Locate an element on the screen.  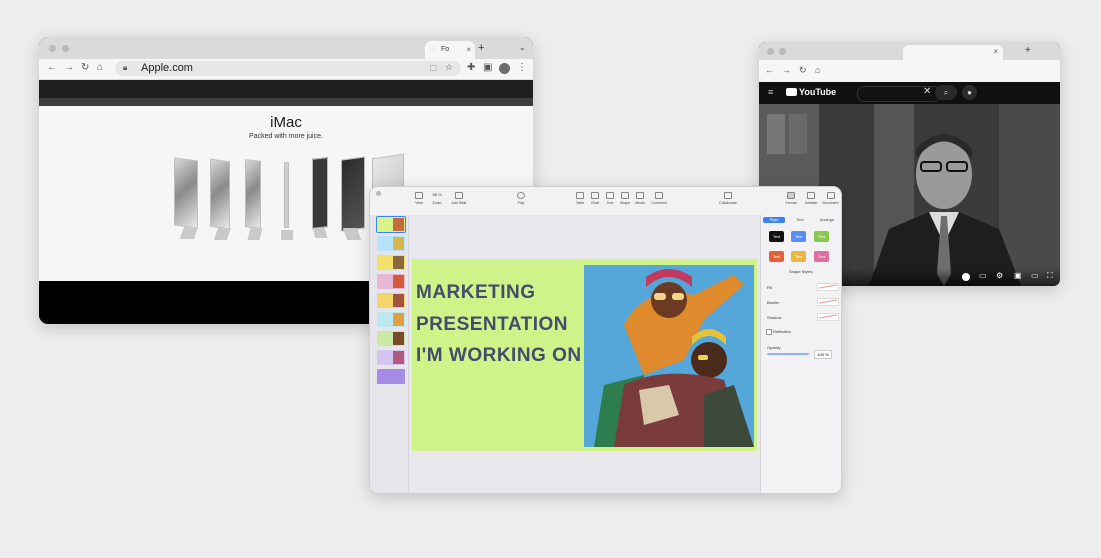
captions-icon: ▭ is located at coordinates (983, 275).